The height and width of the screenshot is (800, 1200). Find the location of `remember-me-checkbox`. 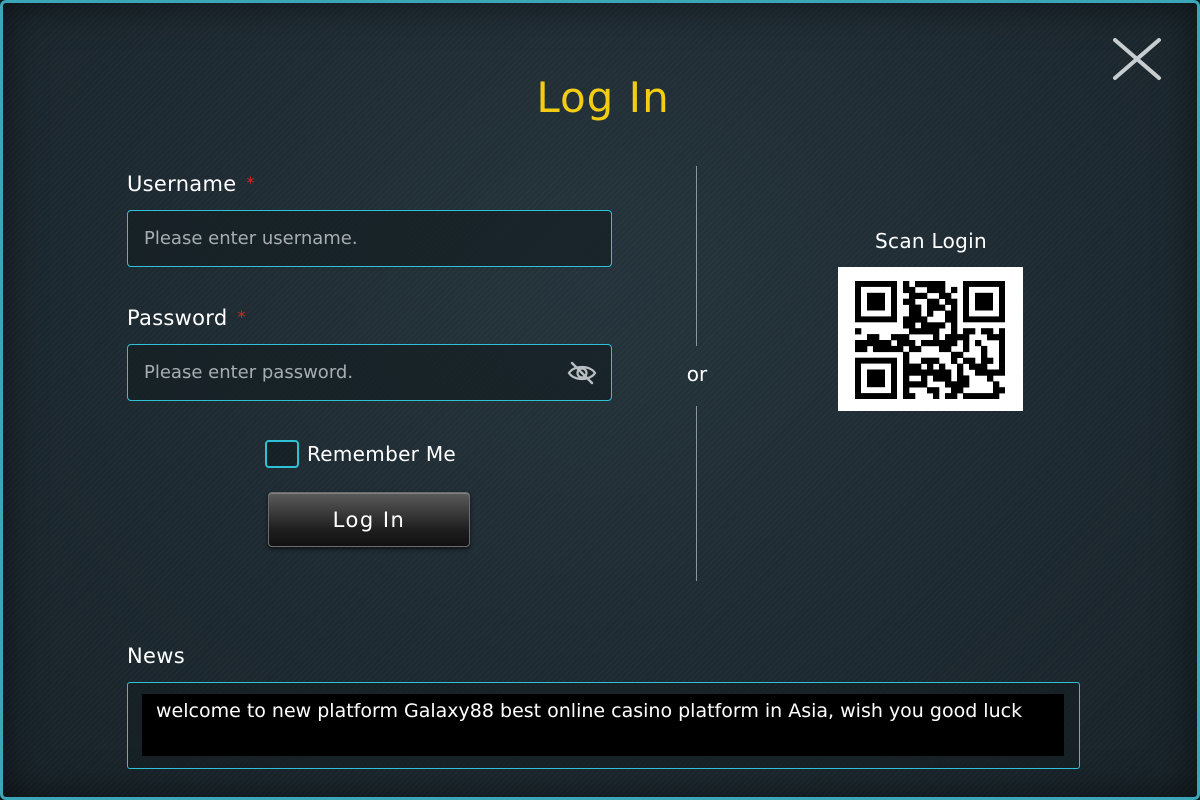

remember-me-checkbox is located at coordinates (282, 454).